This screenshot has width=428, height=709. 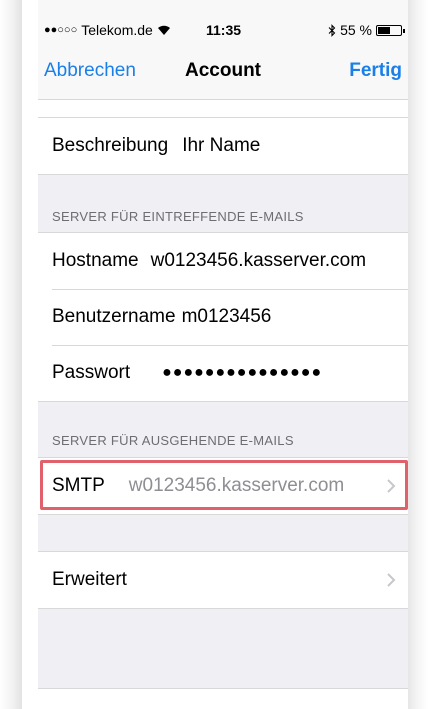 I want to click on description-group: Beschreibung Ihr Name, so click(x=223, y=146).